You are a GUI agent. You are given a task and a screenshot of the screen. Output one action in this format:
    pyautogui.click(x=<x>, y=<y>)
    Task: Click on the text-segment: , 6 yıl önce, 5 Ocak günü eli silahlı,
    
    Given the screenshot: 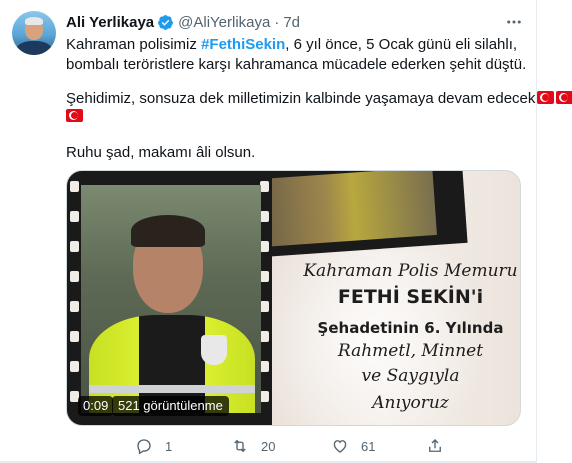 What is the action you would take?
    pyautogui.click(x=401, y=44)
    